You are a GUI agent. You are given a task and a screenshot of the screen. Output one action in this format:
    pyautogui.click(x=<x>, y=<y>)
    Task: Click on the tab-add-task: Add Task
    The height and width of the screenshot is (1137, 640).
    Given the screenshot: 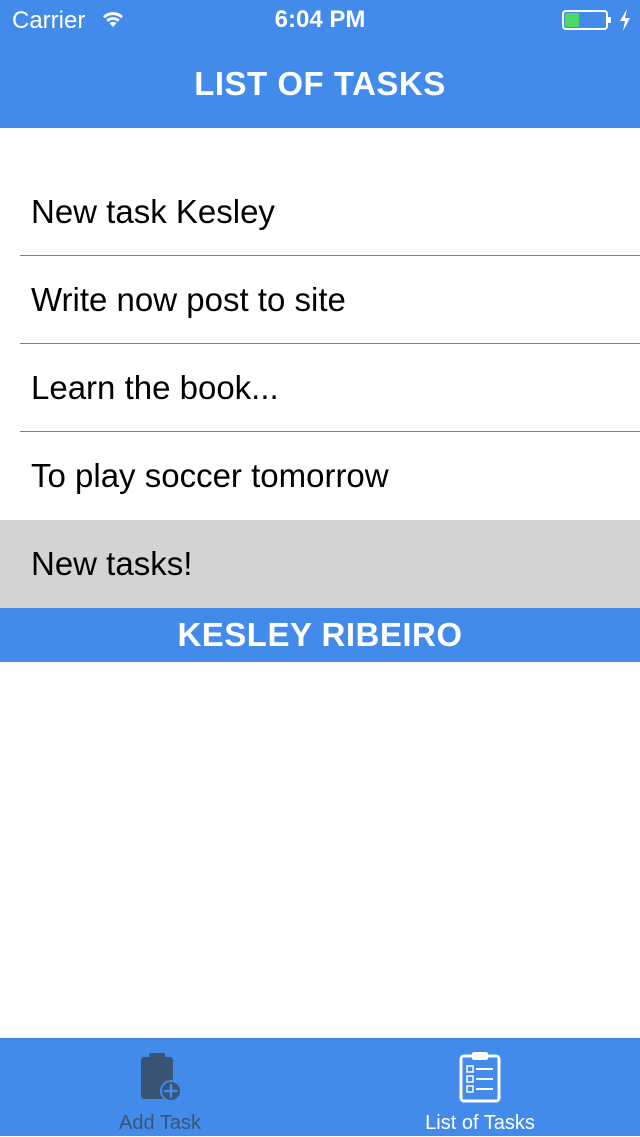 What is the action you would take?
    pyautogui.click(x=160, y=1088)
    